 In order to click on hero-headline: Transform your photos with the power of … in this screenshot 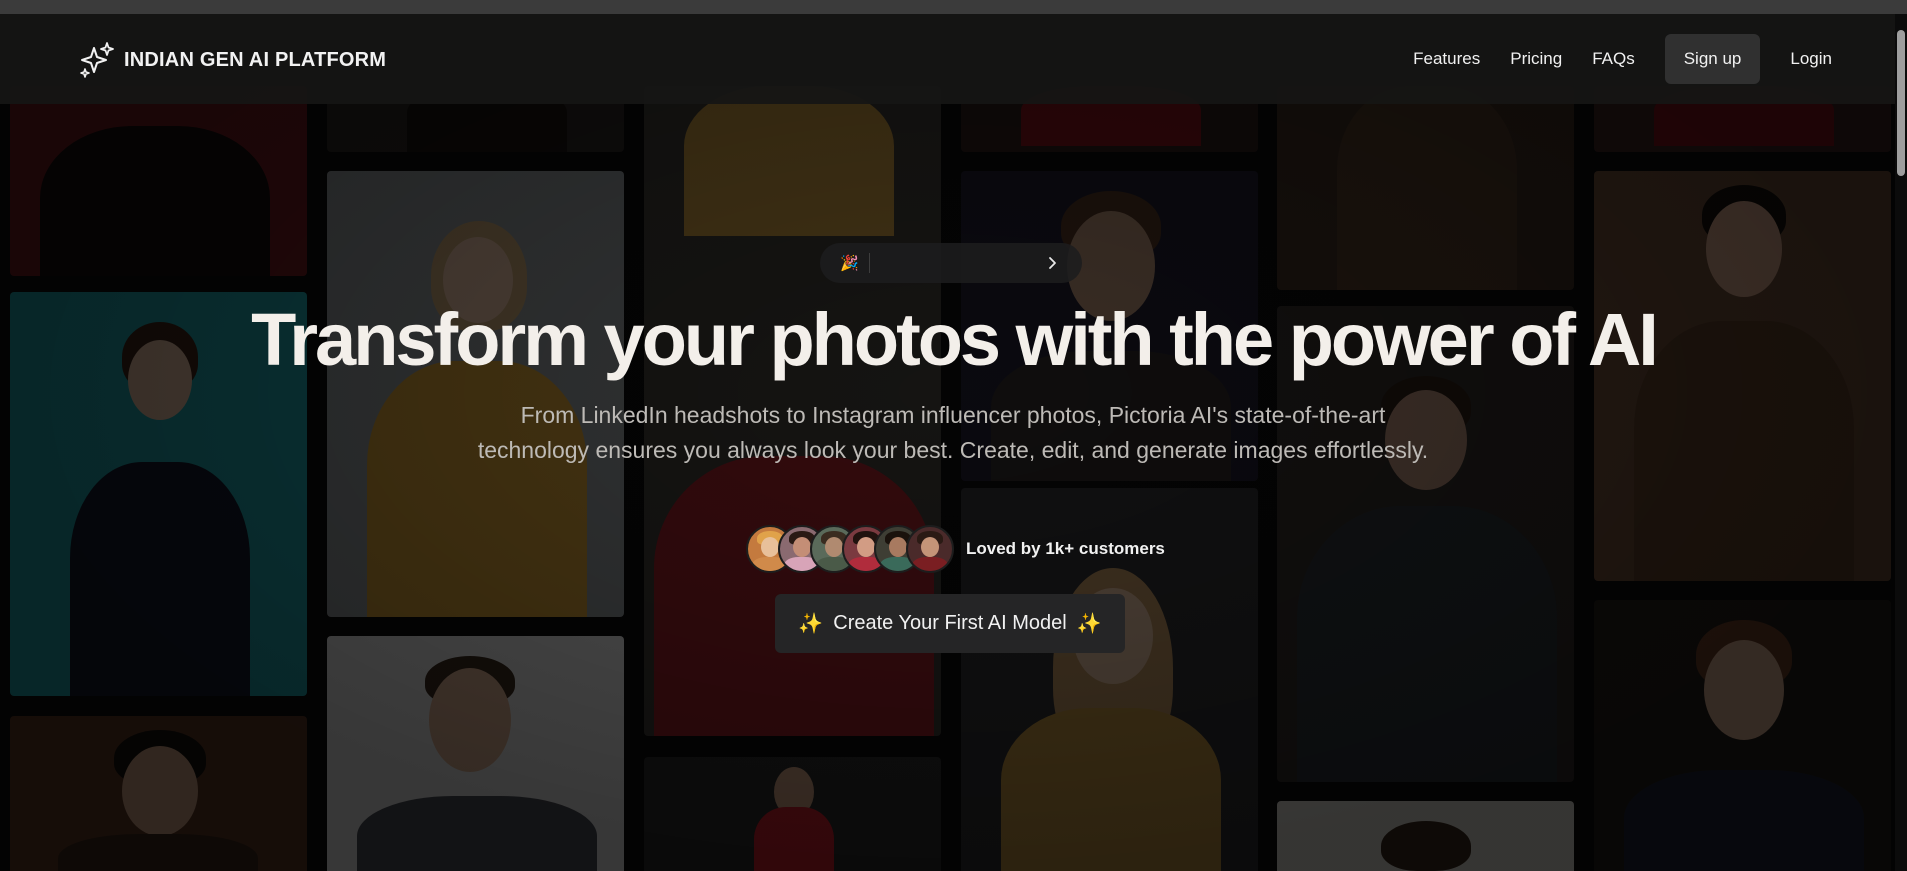, I will do `click(955, 339)`.